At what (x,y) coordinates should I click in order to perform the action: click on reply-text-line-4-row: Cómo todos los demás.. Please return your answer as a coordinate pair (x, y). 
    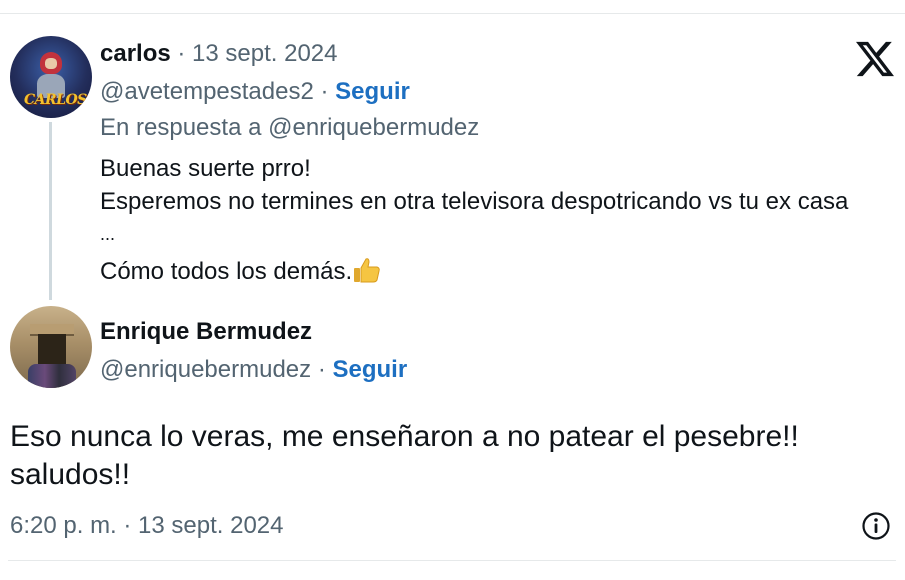
    Looking at the image, I should click on (241, 271).